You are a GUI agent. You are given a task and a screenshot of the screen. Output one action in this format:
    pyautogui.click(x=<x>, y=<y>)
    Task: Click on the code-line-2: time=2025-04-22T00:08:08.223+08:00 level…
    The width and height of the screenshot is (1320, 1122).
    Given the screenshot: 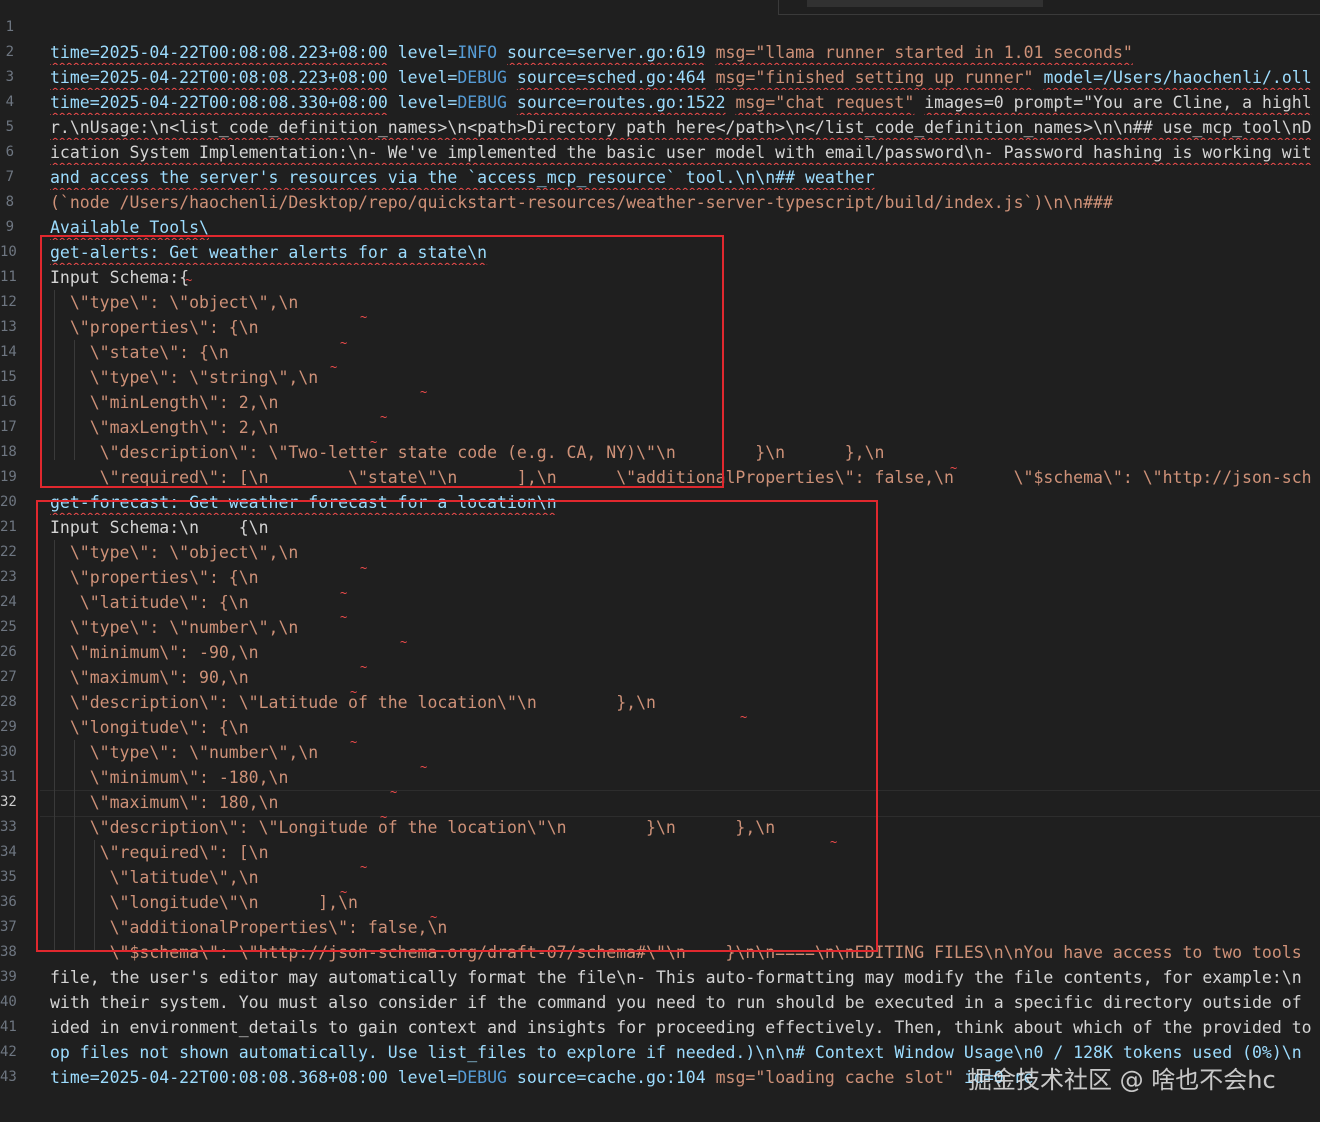 What is the action you would take?
    pyautogui.click(x=591, y=52)
    